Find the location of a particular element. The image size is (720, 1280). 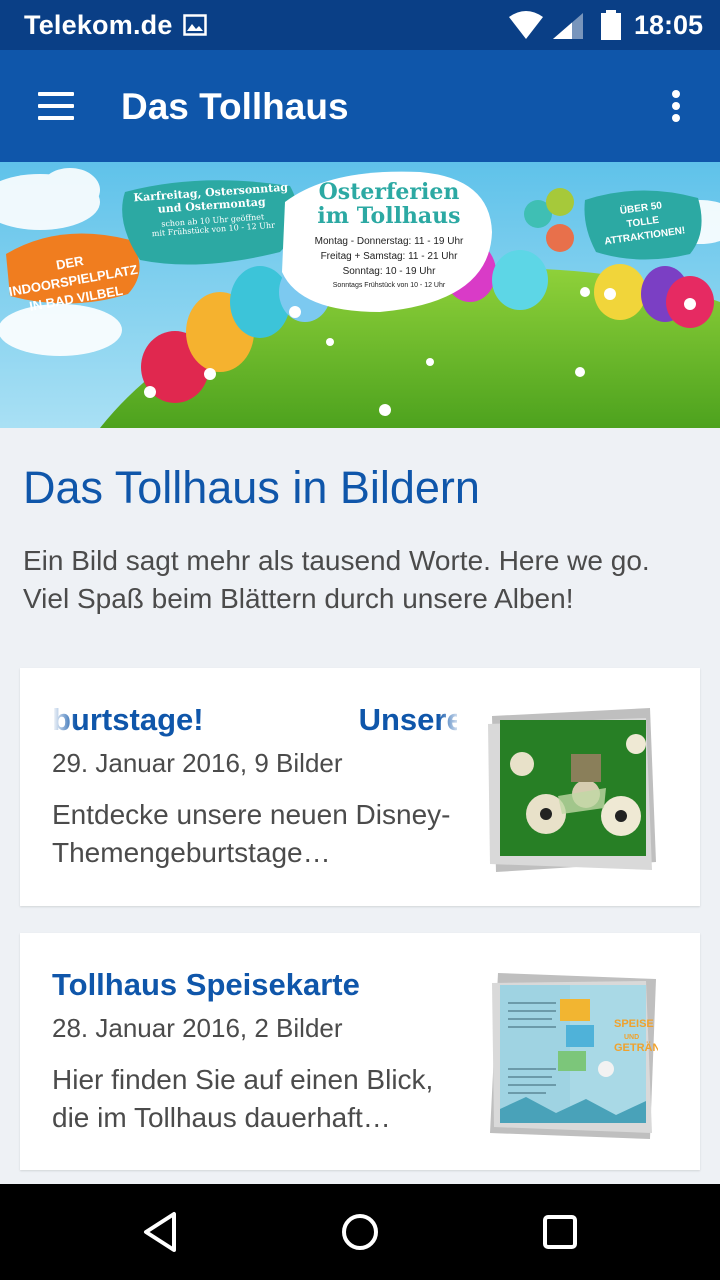

title-fade-right is located at coordinates (450, 722).